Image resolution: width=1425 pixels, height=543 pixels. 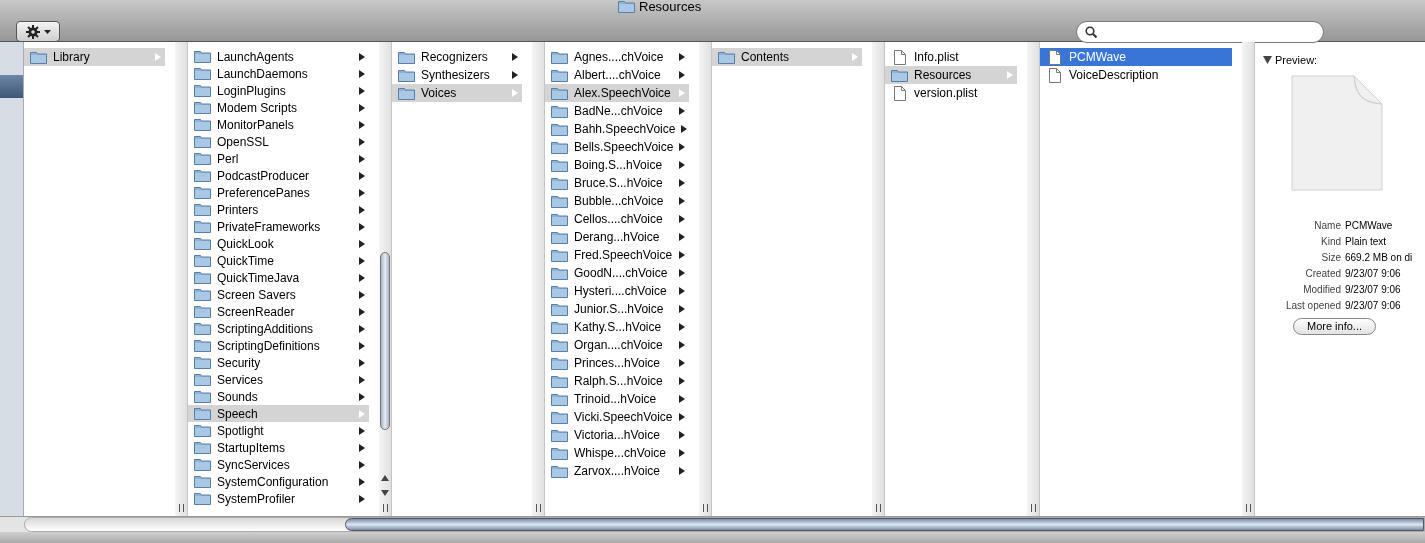 What do you see at coordinates (385, 477) in the screenshot?
I see `scroll-up-arrow-icon` at bounding box center [385, 477].